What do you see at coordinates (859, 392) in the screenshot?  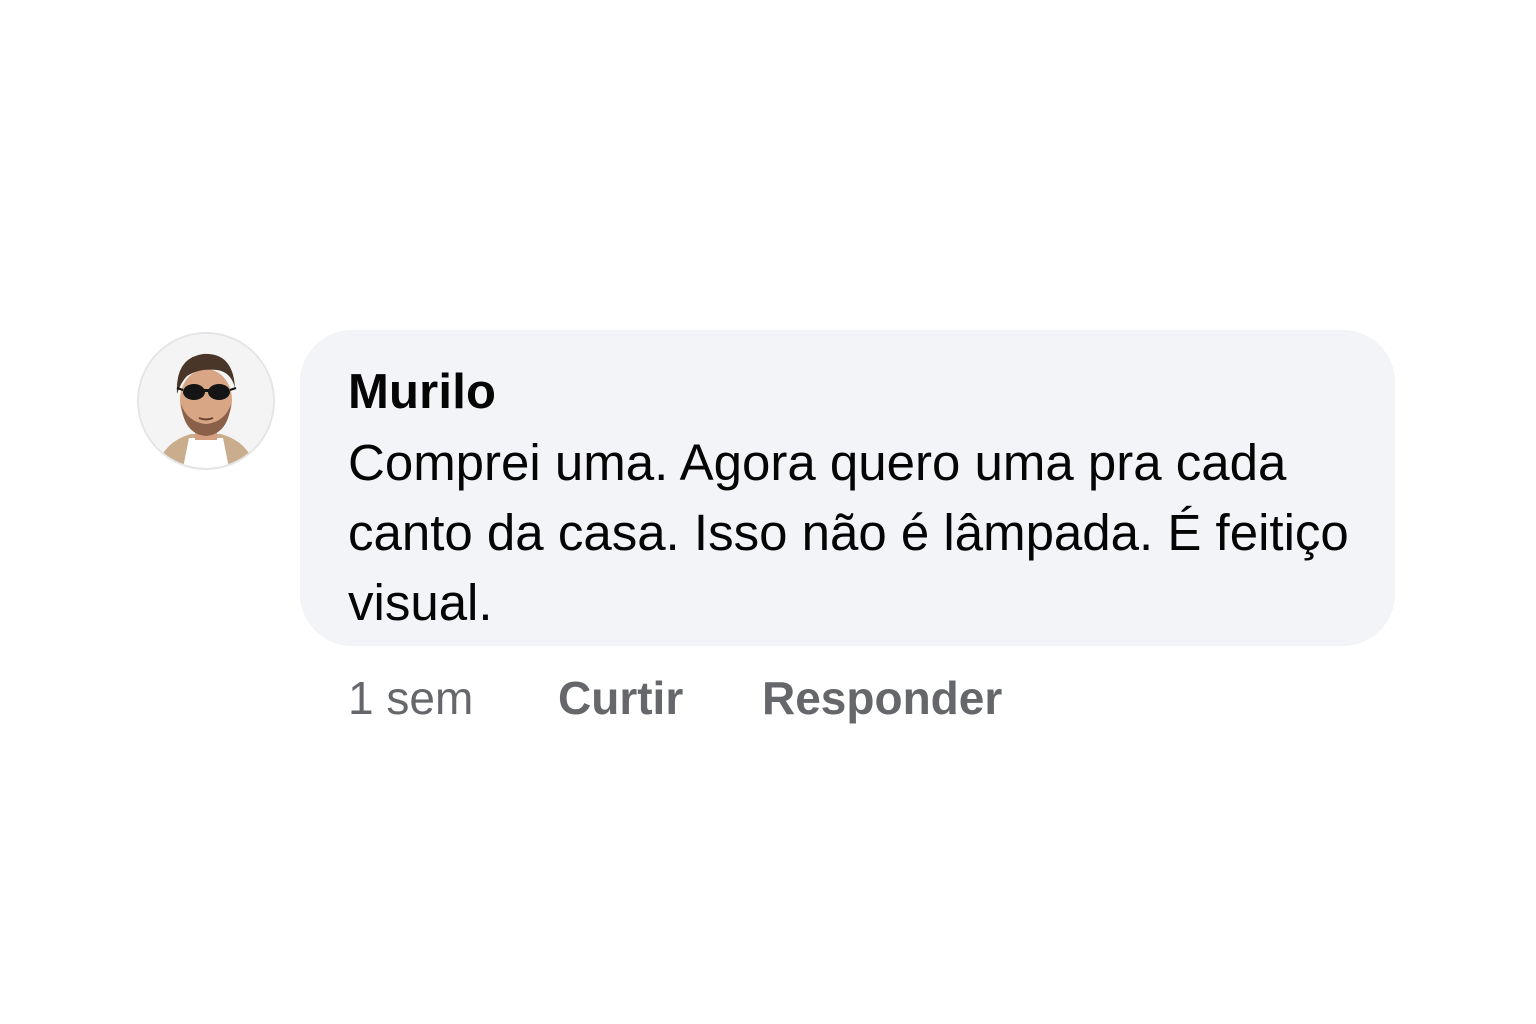 I see `comment-author: Murilo` at bounding box center [859, 392].